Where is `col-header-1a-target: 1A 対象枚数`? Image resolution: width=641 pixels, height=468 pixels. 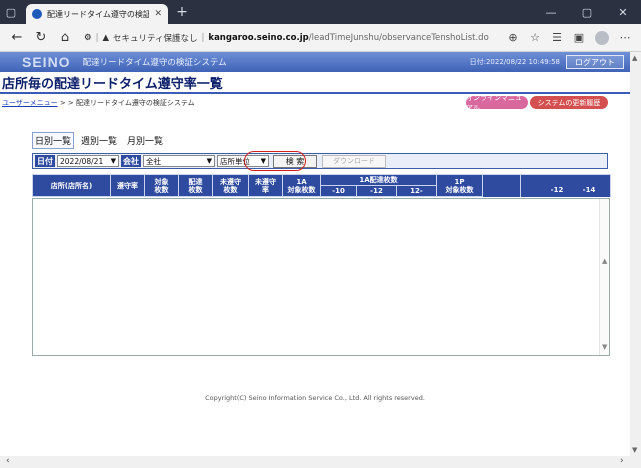
col-header-1a-target: 1A 対象枚数 is located at coordinates (301, 185).